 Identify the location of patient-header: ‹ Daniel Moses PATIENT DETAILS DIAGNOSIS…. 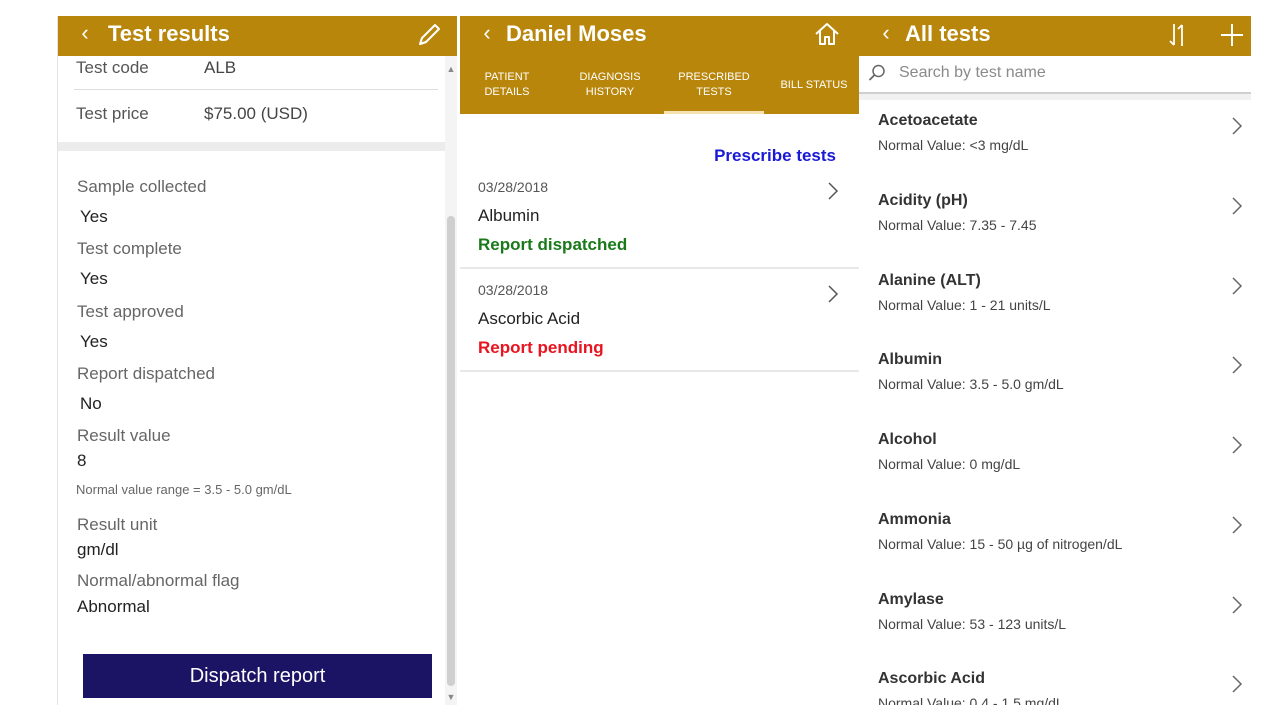
(659, 65).